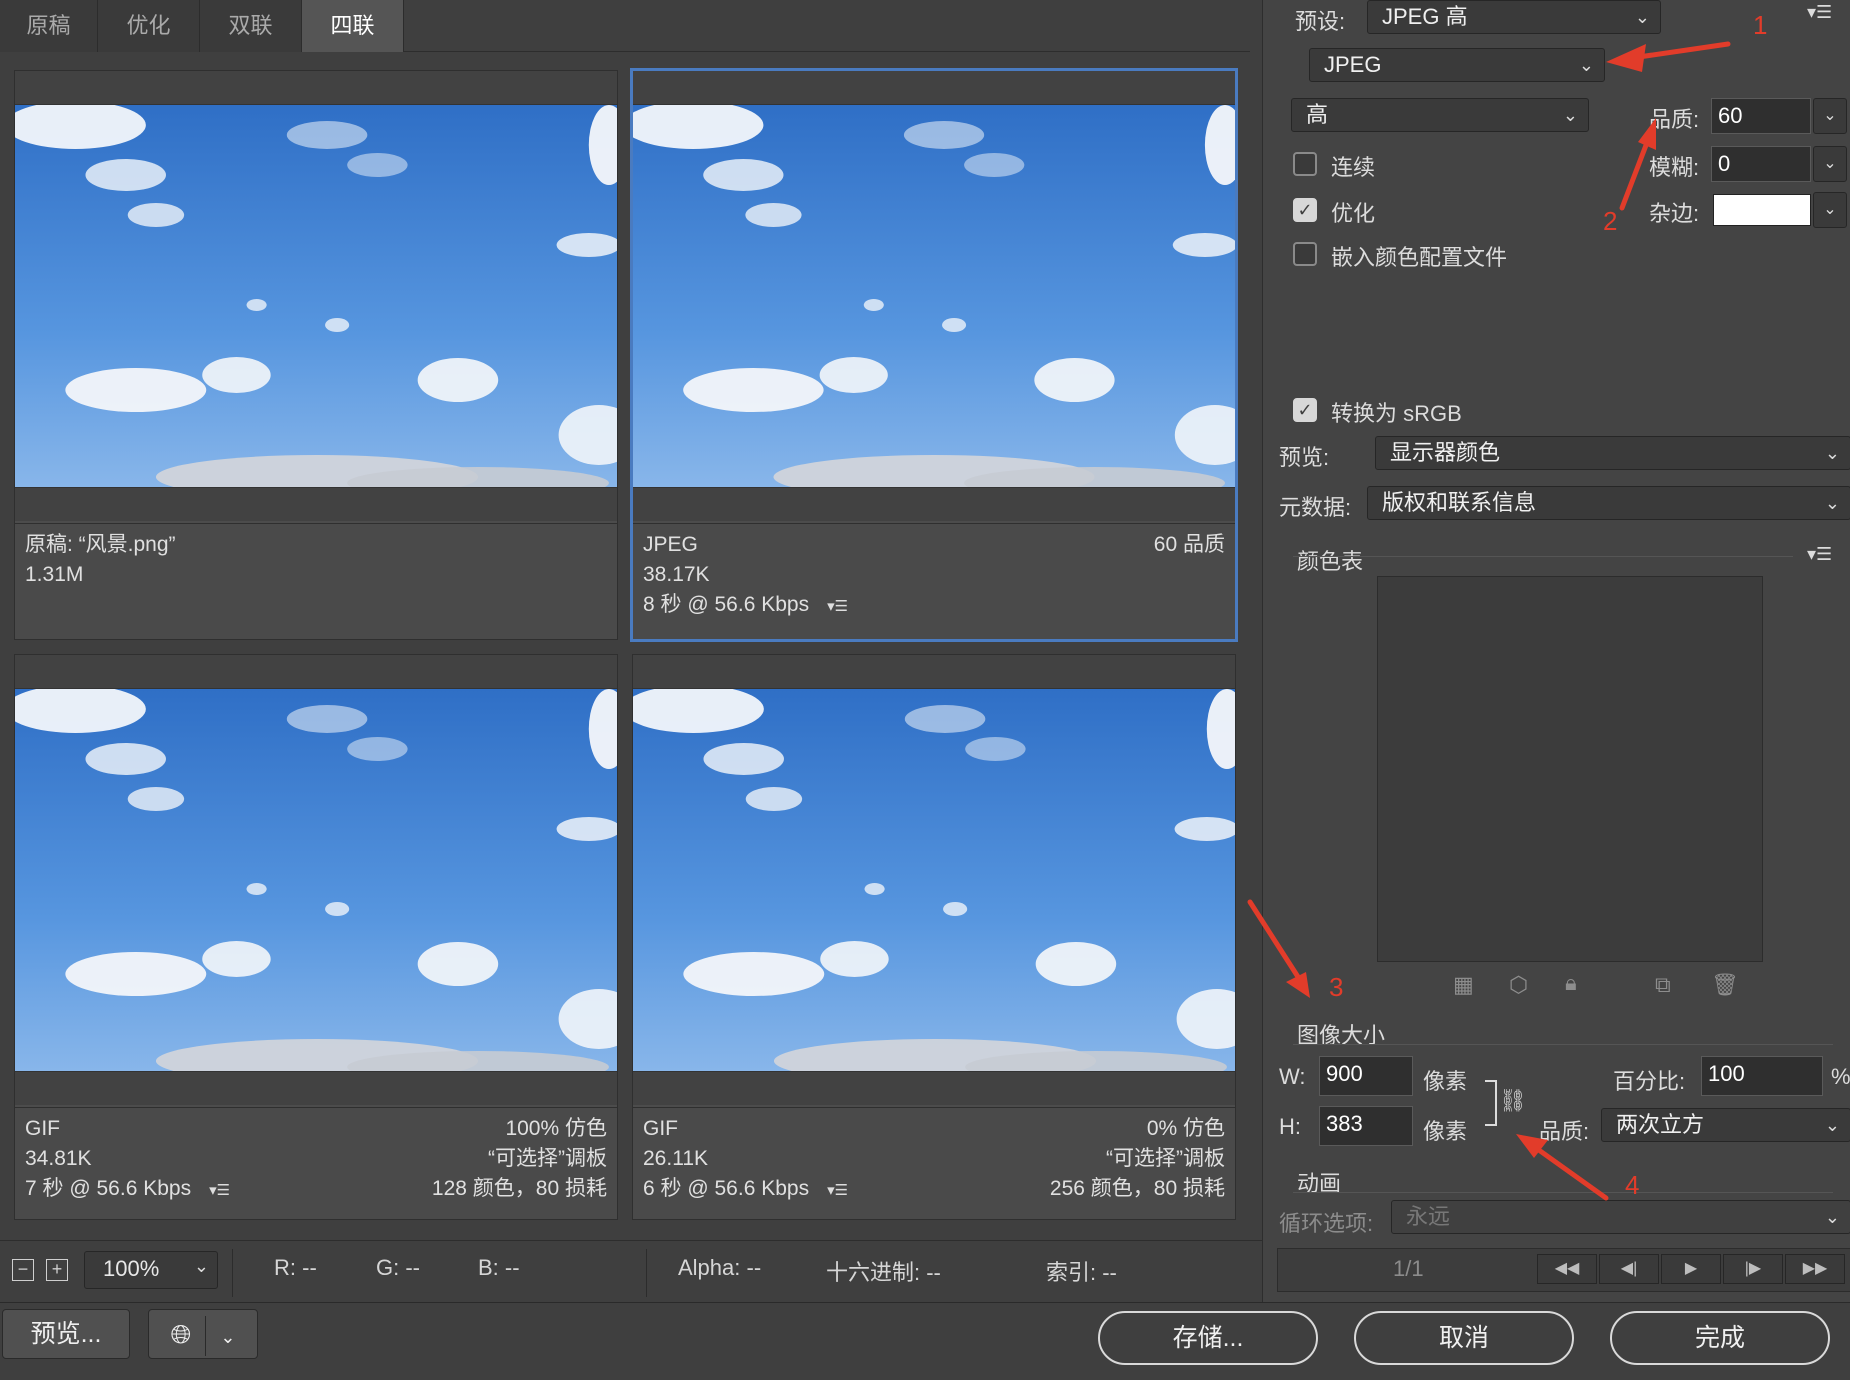  What do you see at coordinates (1720, 1338) in the screenshot?
I see `done-button: 完成` at bounding box center [1720, 1338].